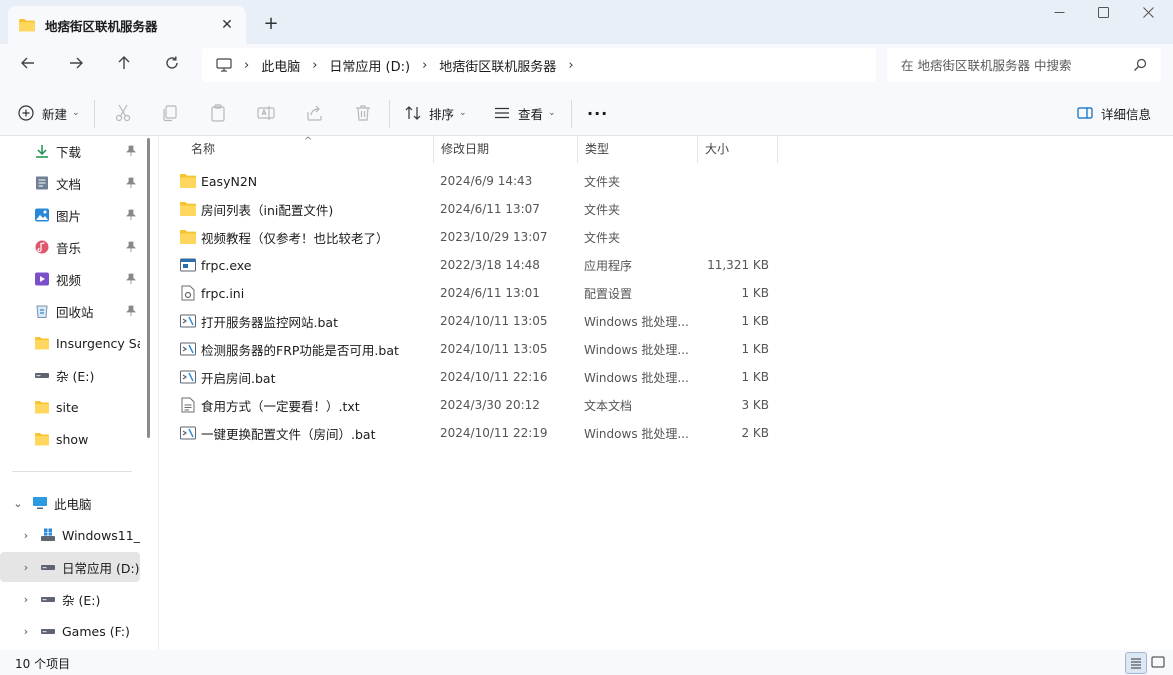 This screenshot has width=1173, height=675. What do you see at coordinates (1114, 113) in the screenshot?
I see `details-pane-button: 详细信息` at bounding box center [1114, 113].